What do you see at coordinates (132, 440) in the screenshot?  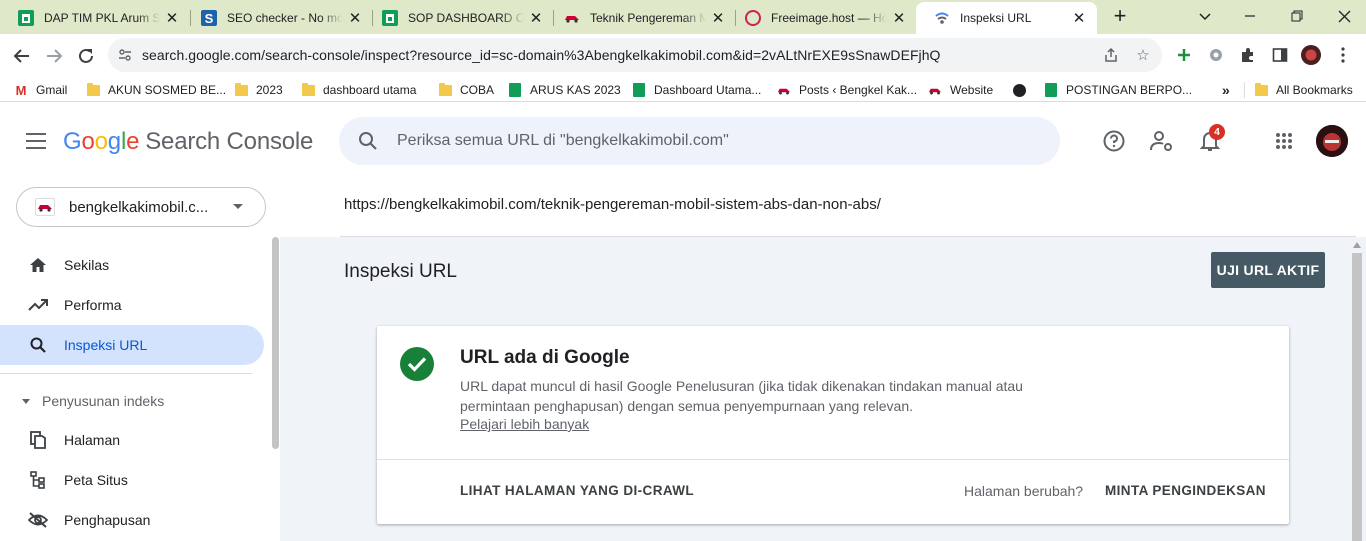 I see `sidebar-item-pages: Halaman` at bounding box center [132, 440].